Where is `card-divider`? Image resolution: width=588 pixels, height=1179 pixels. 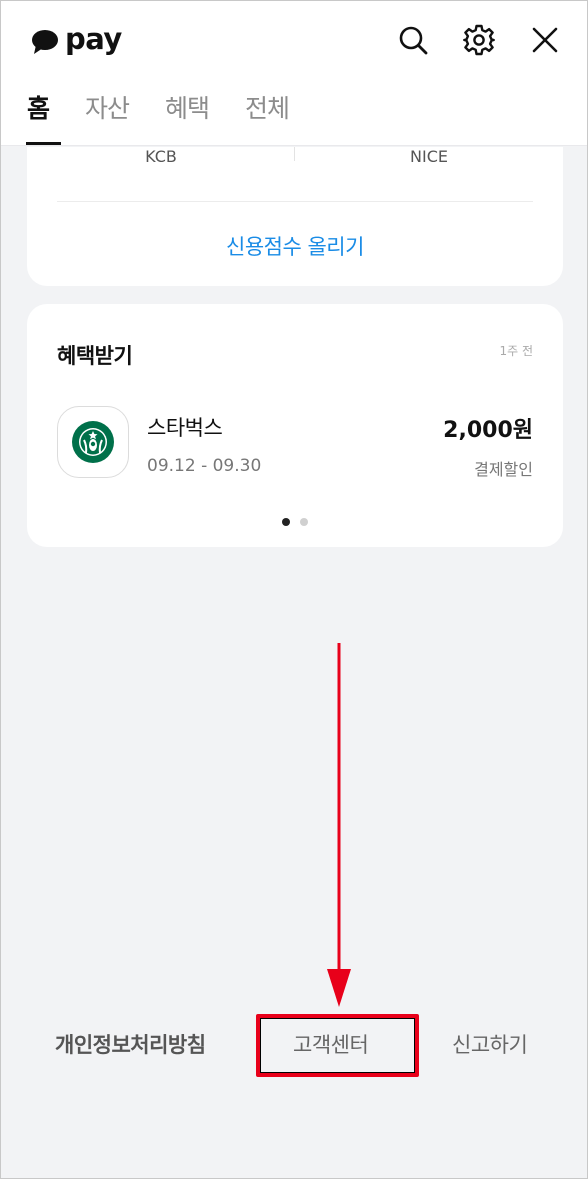 card-divider is located at coordinates (295, 201).